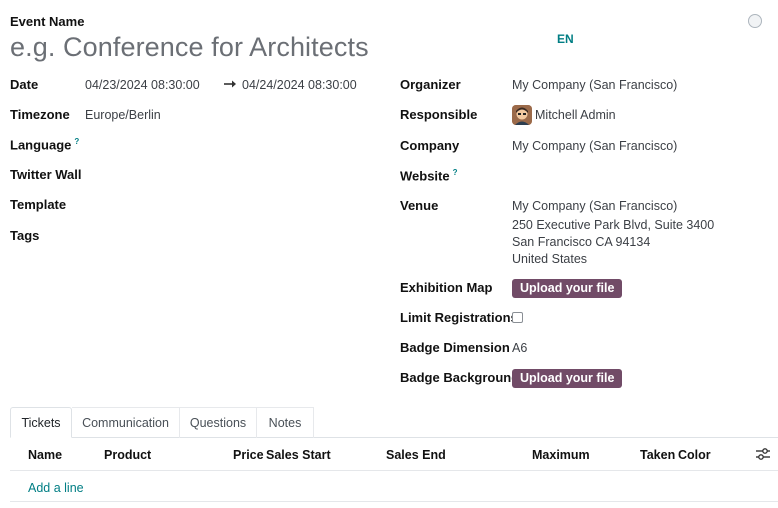 The height and width of the screenshot is (508, 778). What do you see at coordinates (430, 145) in the screenshot?
I see `company-label: Company` at bounding box center [430, 145].